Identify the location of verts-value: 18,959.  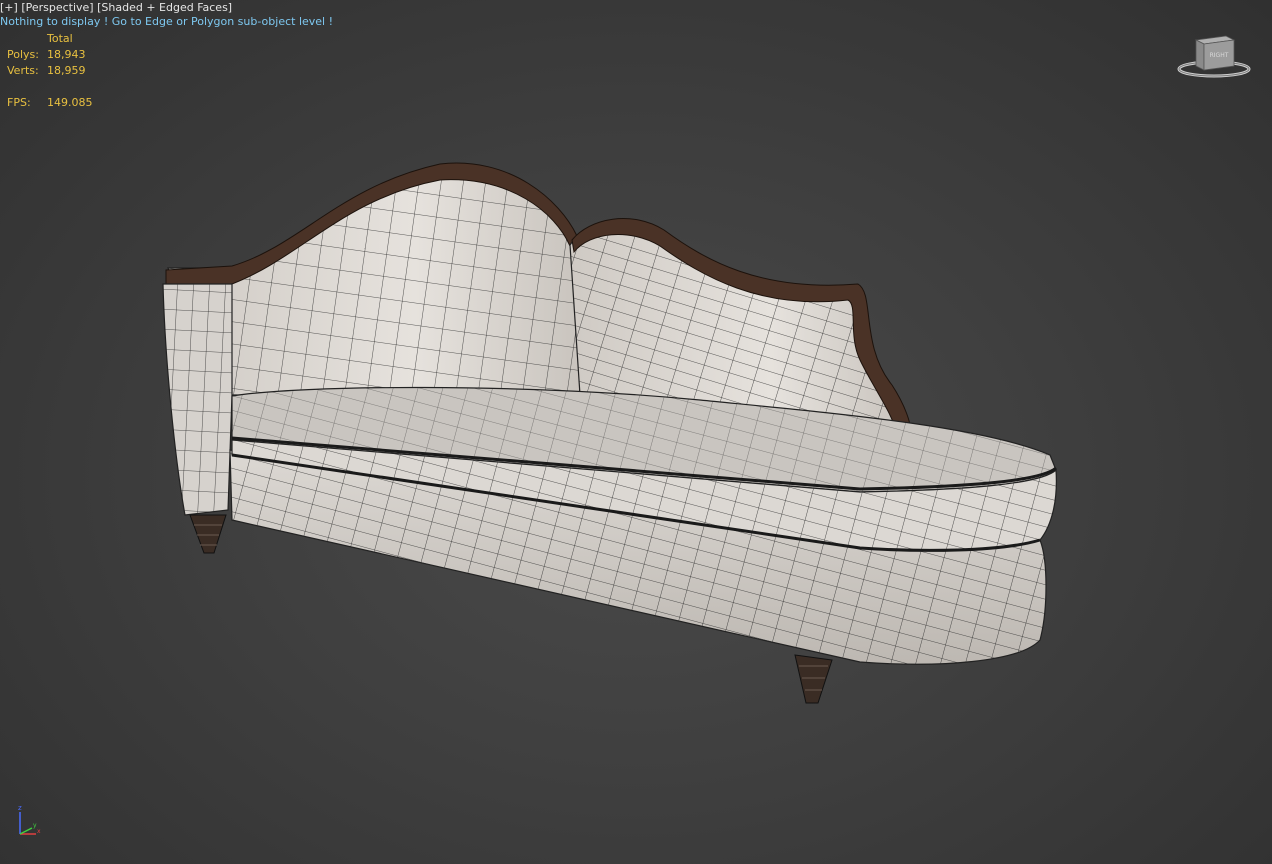
(66, 70).